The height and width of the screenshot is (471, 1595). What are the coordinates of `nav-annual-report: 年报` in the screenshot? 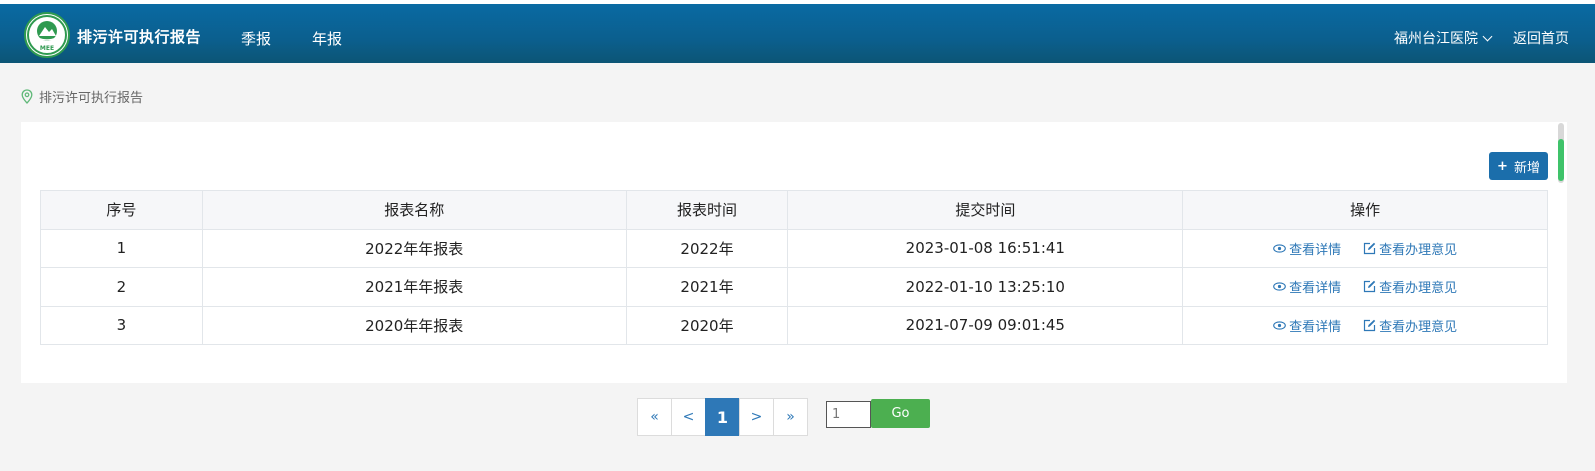 It's located at (327, 38).